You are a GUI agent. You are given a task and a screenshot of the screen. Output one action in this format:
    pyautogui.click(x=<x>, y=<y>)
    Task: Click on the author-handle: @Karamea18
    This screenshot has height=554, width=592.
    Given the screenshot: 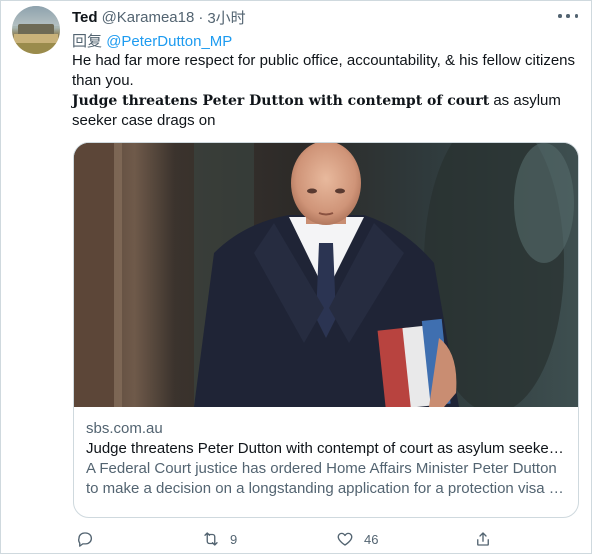 What is the action you would take?
    pyautogui.click(x=148, y=17)
    